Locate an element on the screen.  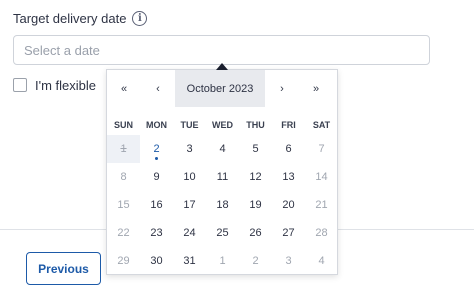
calendar-day: 31 is located at coordinates (189, 261).